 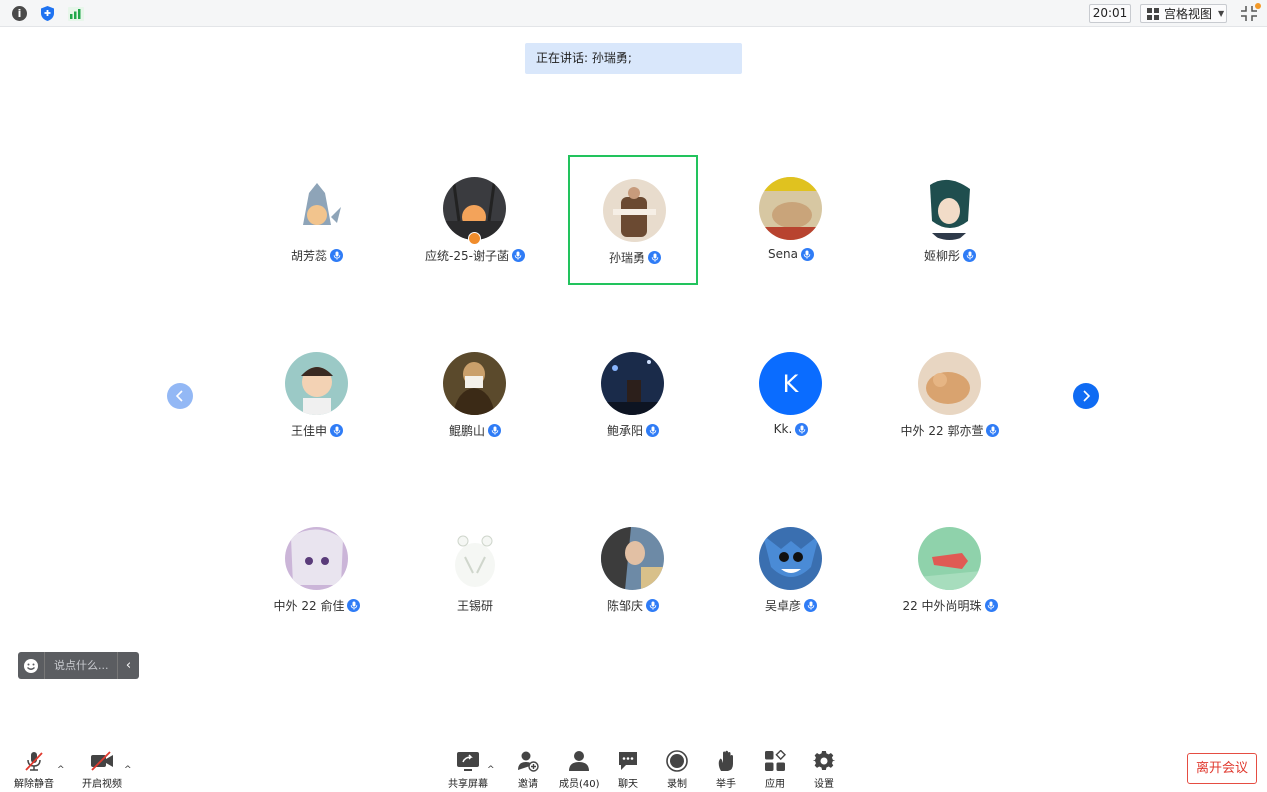 I want to click on participant-name-row: 王锡研, so click(x=475, y=605).